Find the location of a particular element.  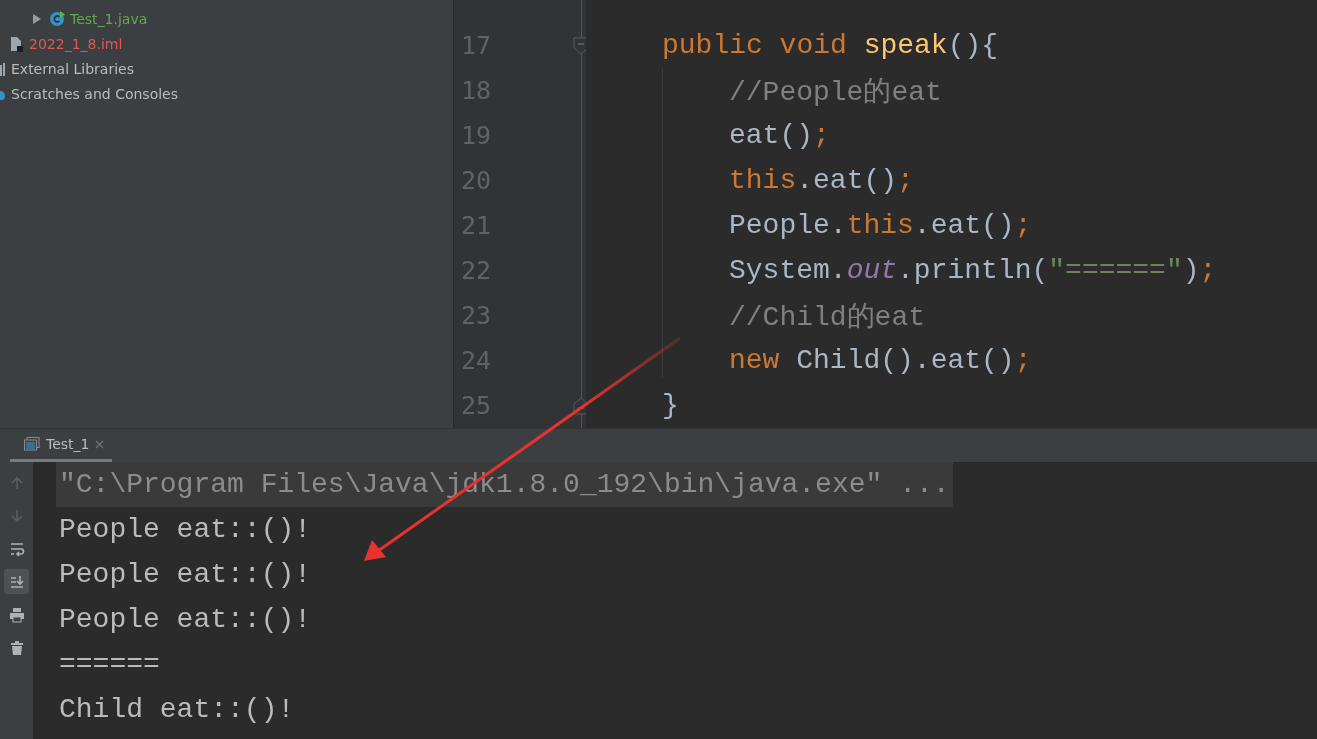

code-line: new Child().eat(); is located at coordinates (880, 360).